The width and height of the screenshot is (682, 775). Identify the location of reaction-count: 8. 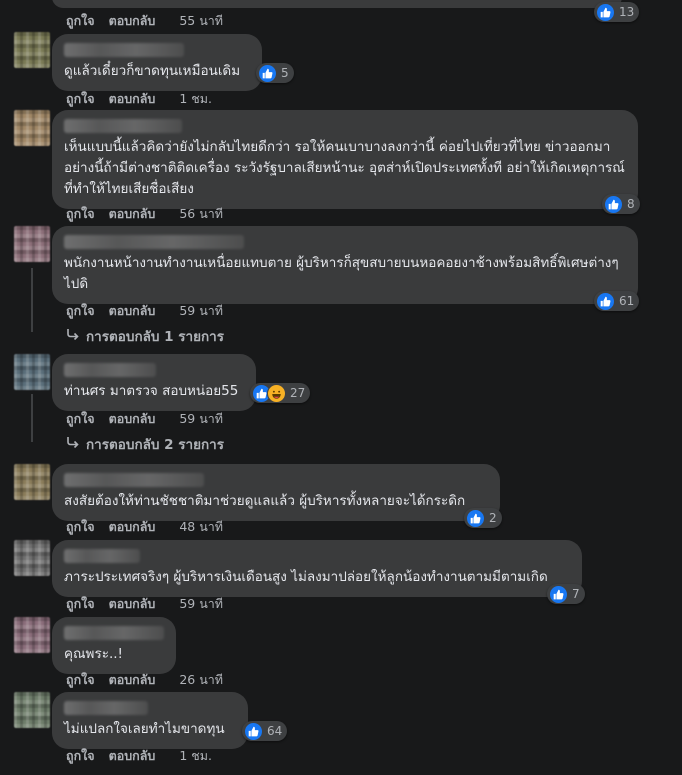
(631, 204).